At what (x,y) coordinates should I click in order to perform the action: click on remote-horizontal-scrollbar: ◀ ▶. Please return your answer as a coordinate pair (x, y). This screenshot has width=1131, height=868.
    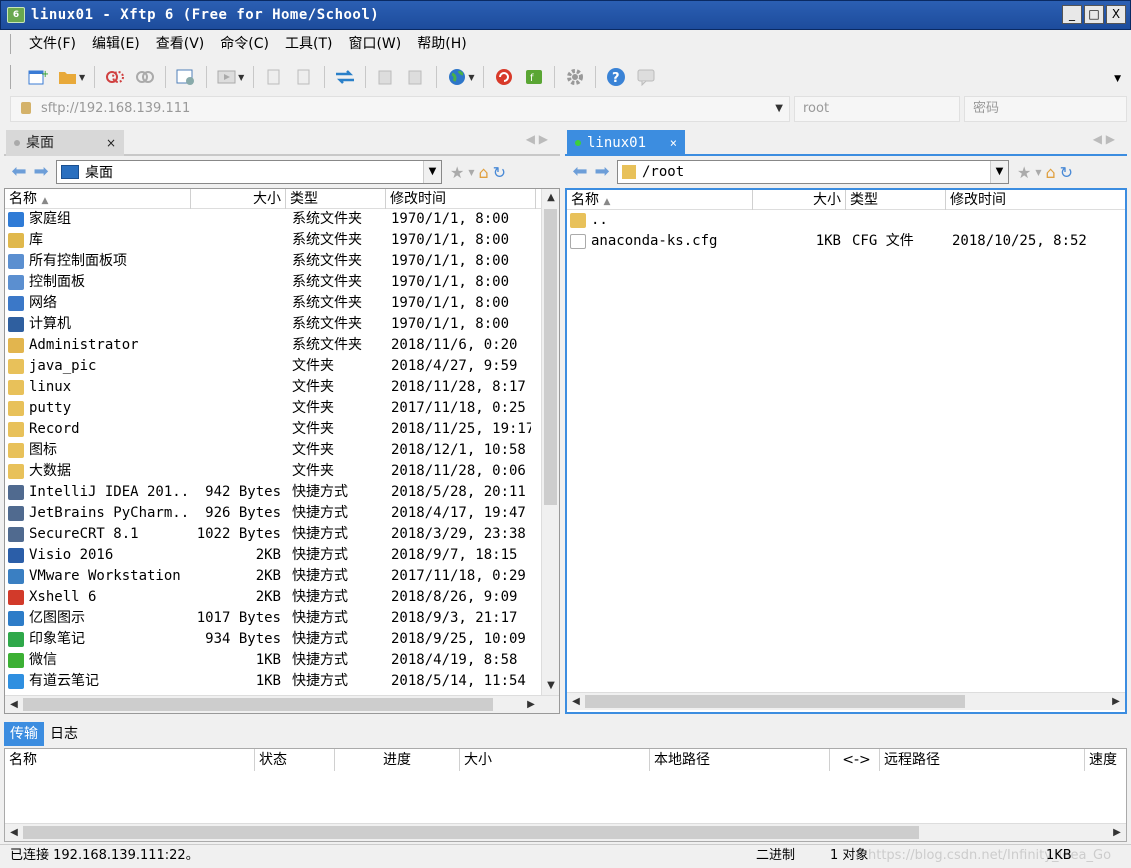
    Looking at the image, I should click on (846, 701).